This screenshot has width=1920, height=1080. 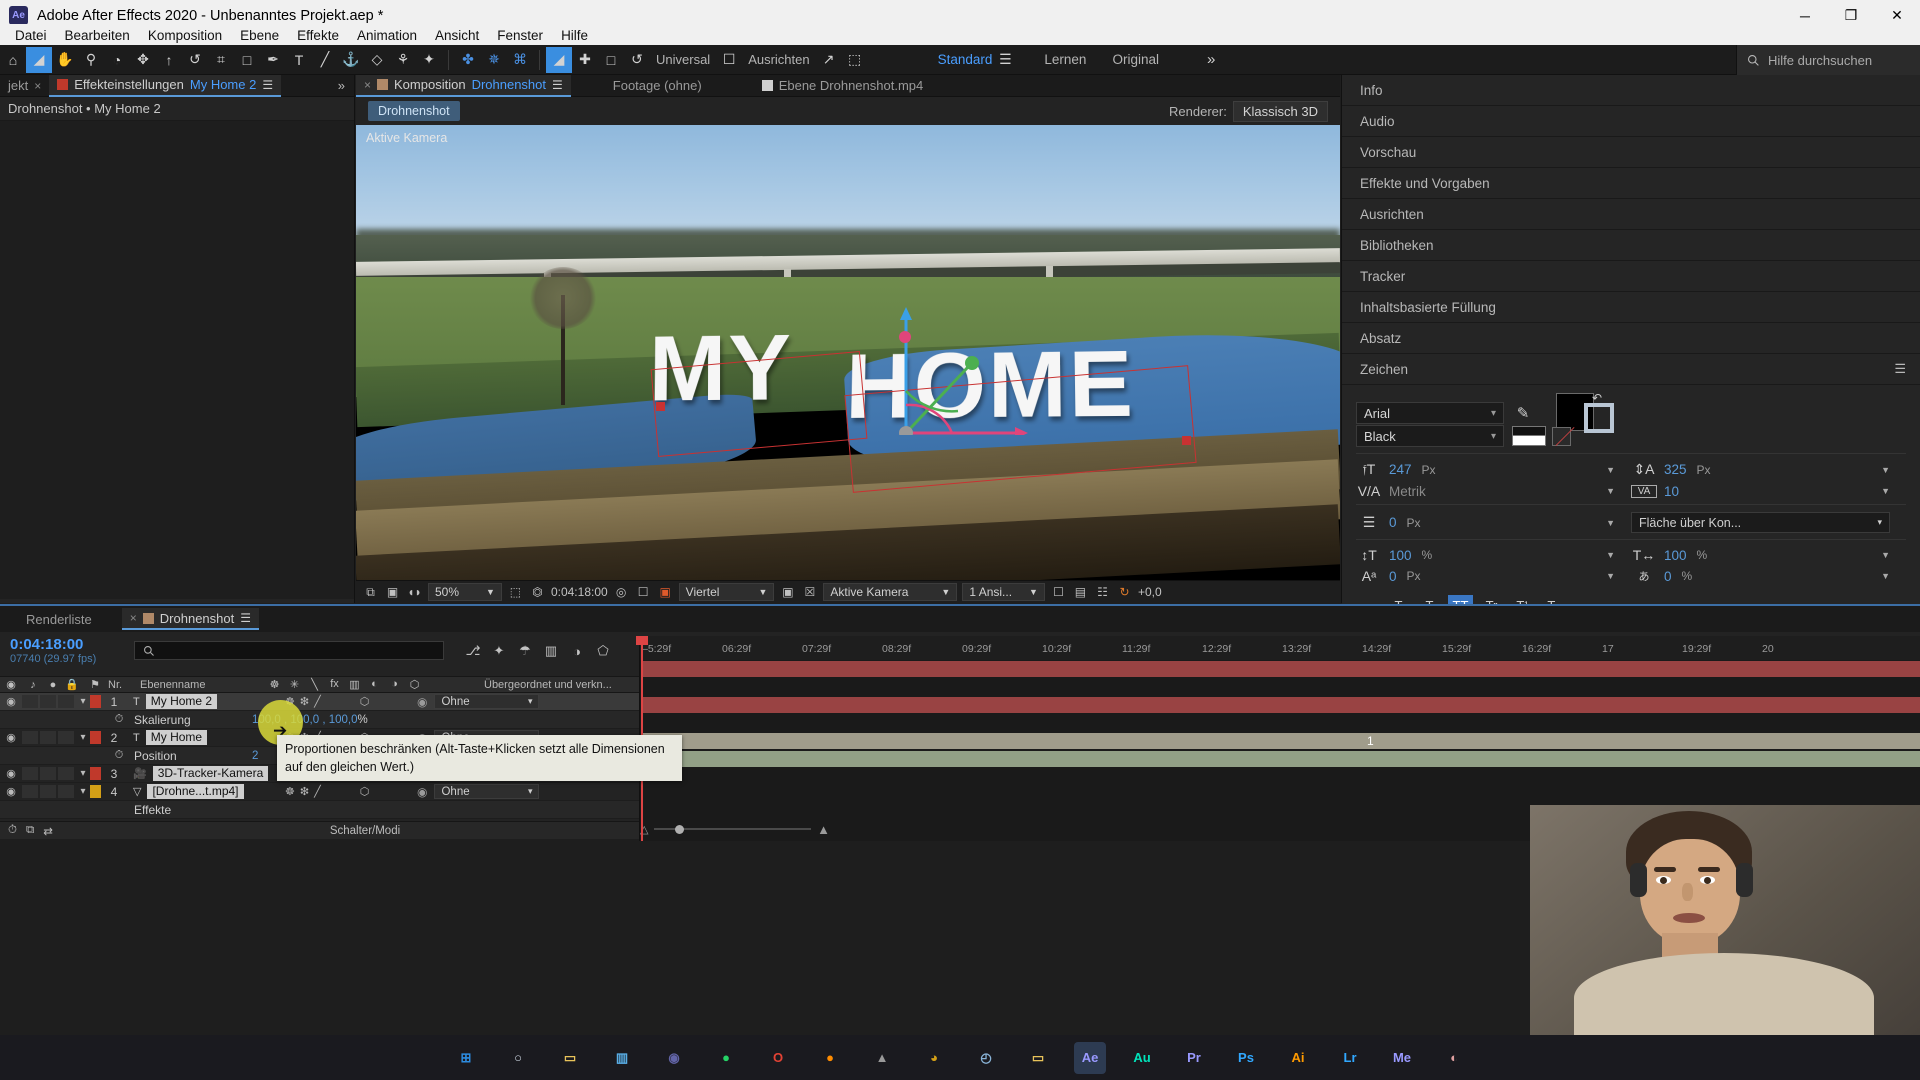 What do you see at coordinates (1493, 555) in the screenshot?
I see `vertical-scale-field: ↕T 100 % ▼` at bounding box center [1493, 555].